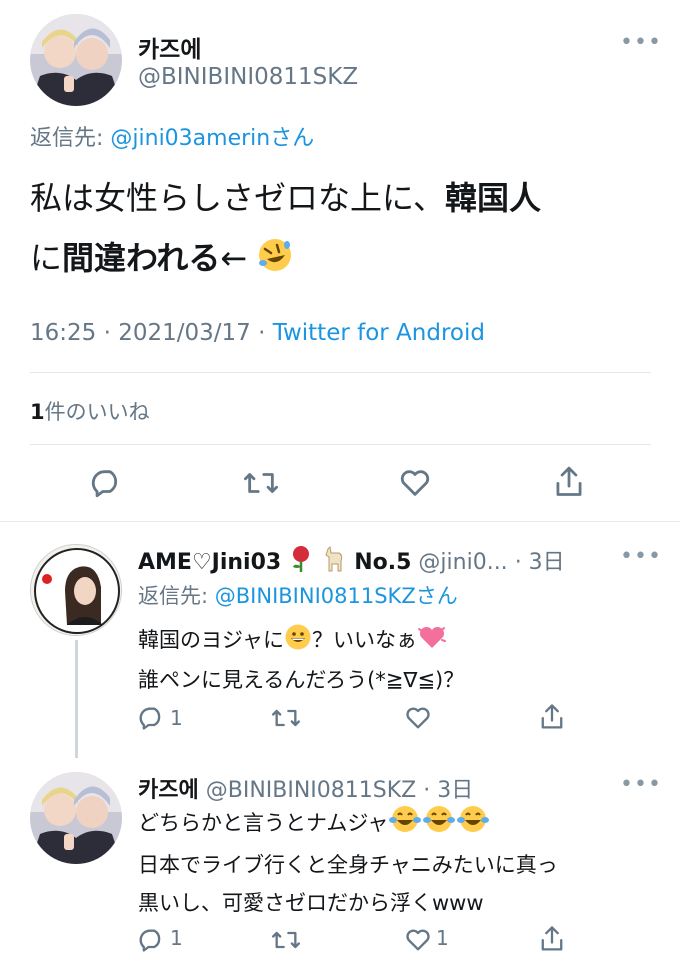 This screenshot has height=954, width=680. What do you see at coordinates (351, 561) in the screenshot?
I see `reply-header: AME♡Jini03 No.5 @jini0... · 3日` at bounding box center [351, 561].